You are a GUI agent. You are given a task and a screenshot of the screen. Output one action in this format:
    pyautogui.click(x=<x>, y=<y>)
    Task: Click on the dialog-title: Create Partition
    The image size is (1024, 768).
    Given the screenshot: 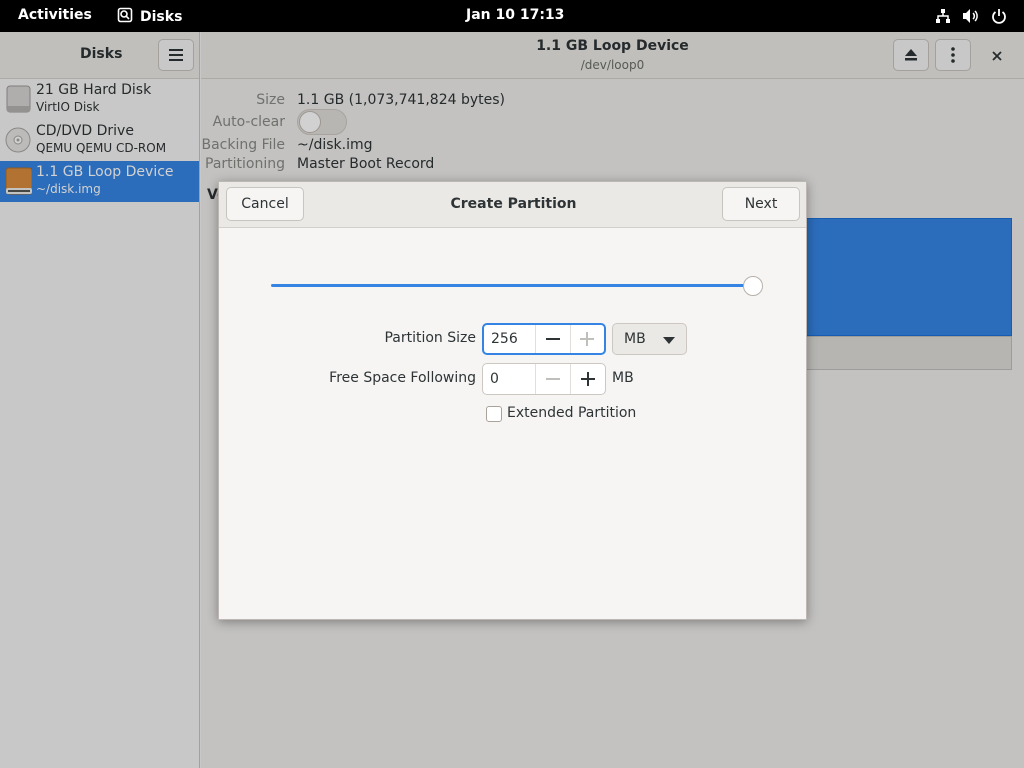 What is the action you would take?
    pyautogui.click(x=513, y=204)
    